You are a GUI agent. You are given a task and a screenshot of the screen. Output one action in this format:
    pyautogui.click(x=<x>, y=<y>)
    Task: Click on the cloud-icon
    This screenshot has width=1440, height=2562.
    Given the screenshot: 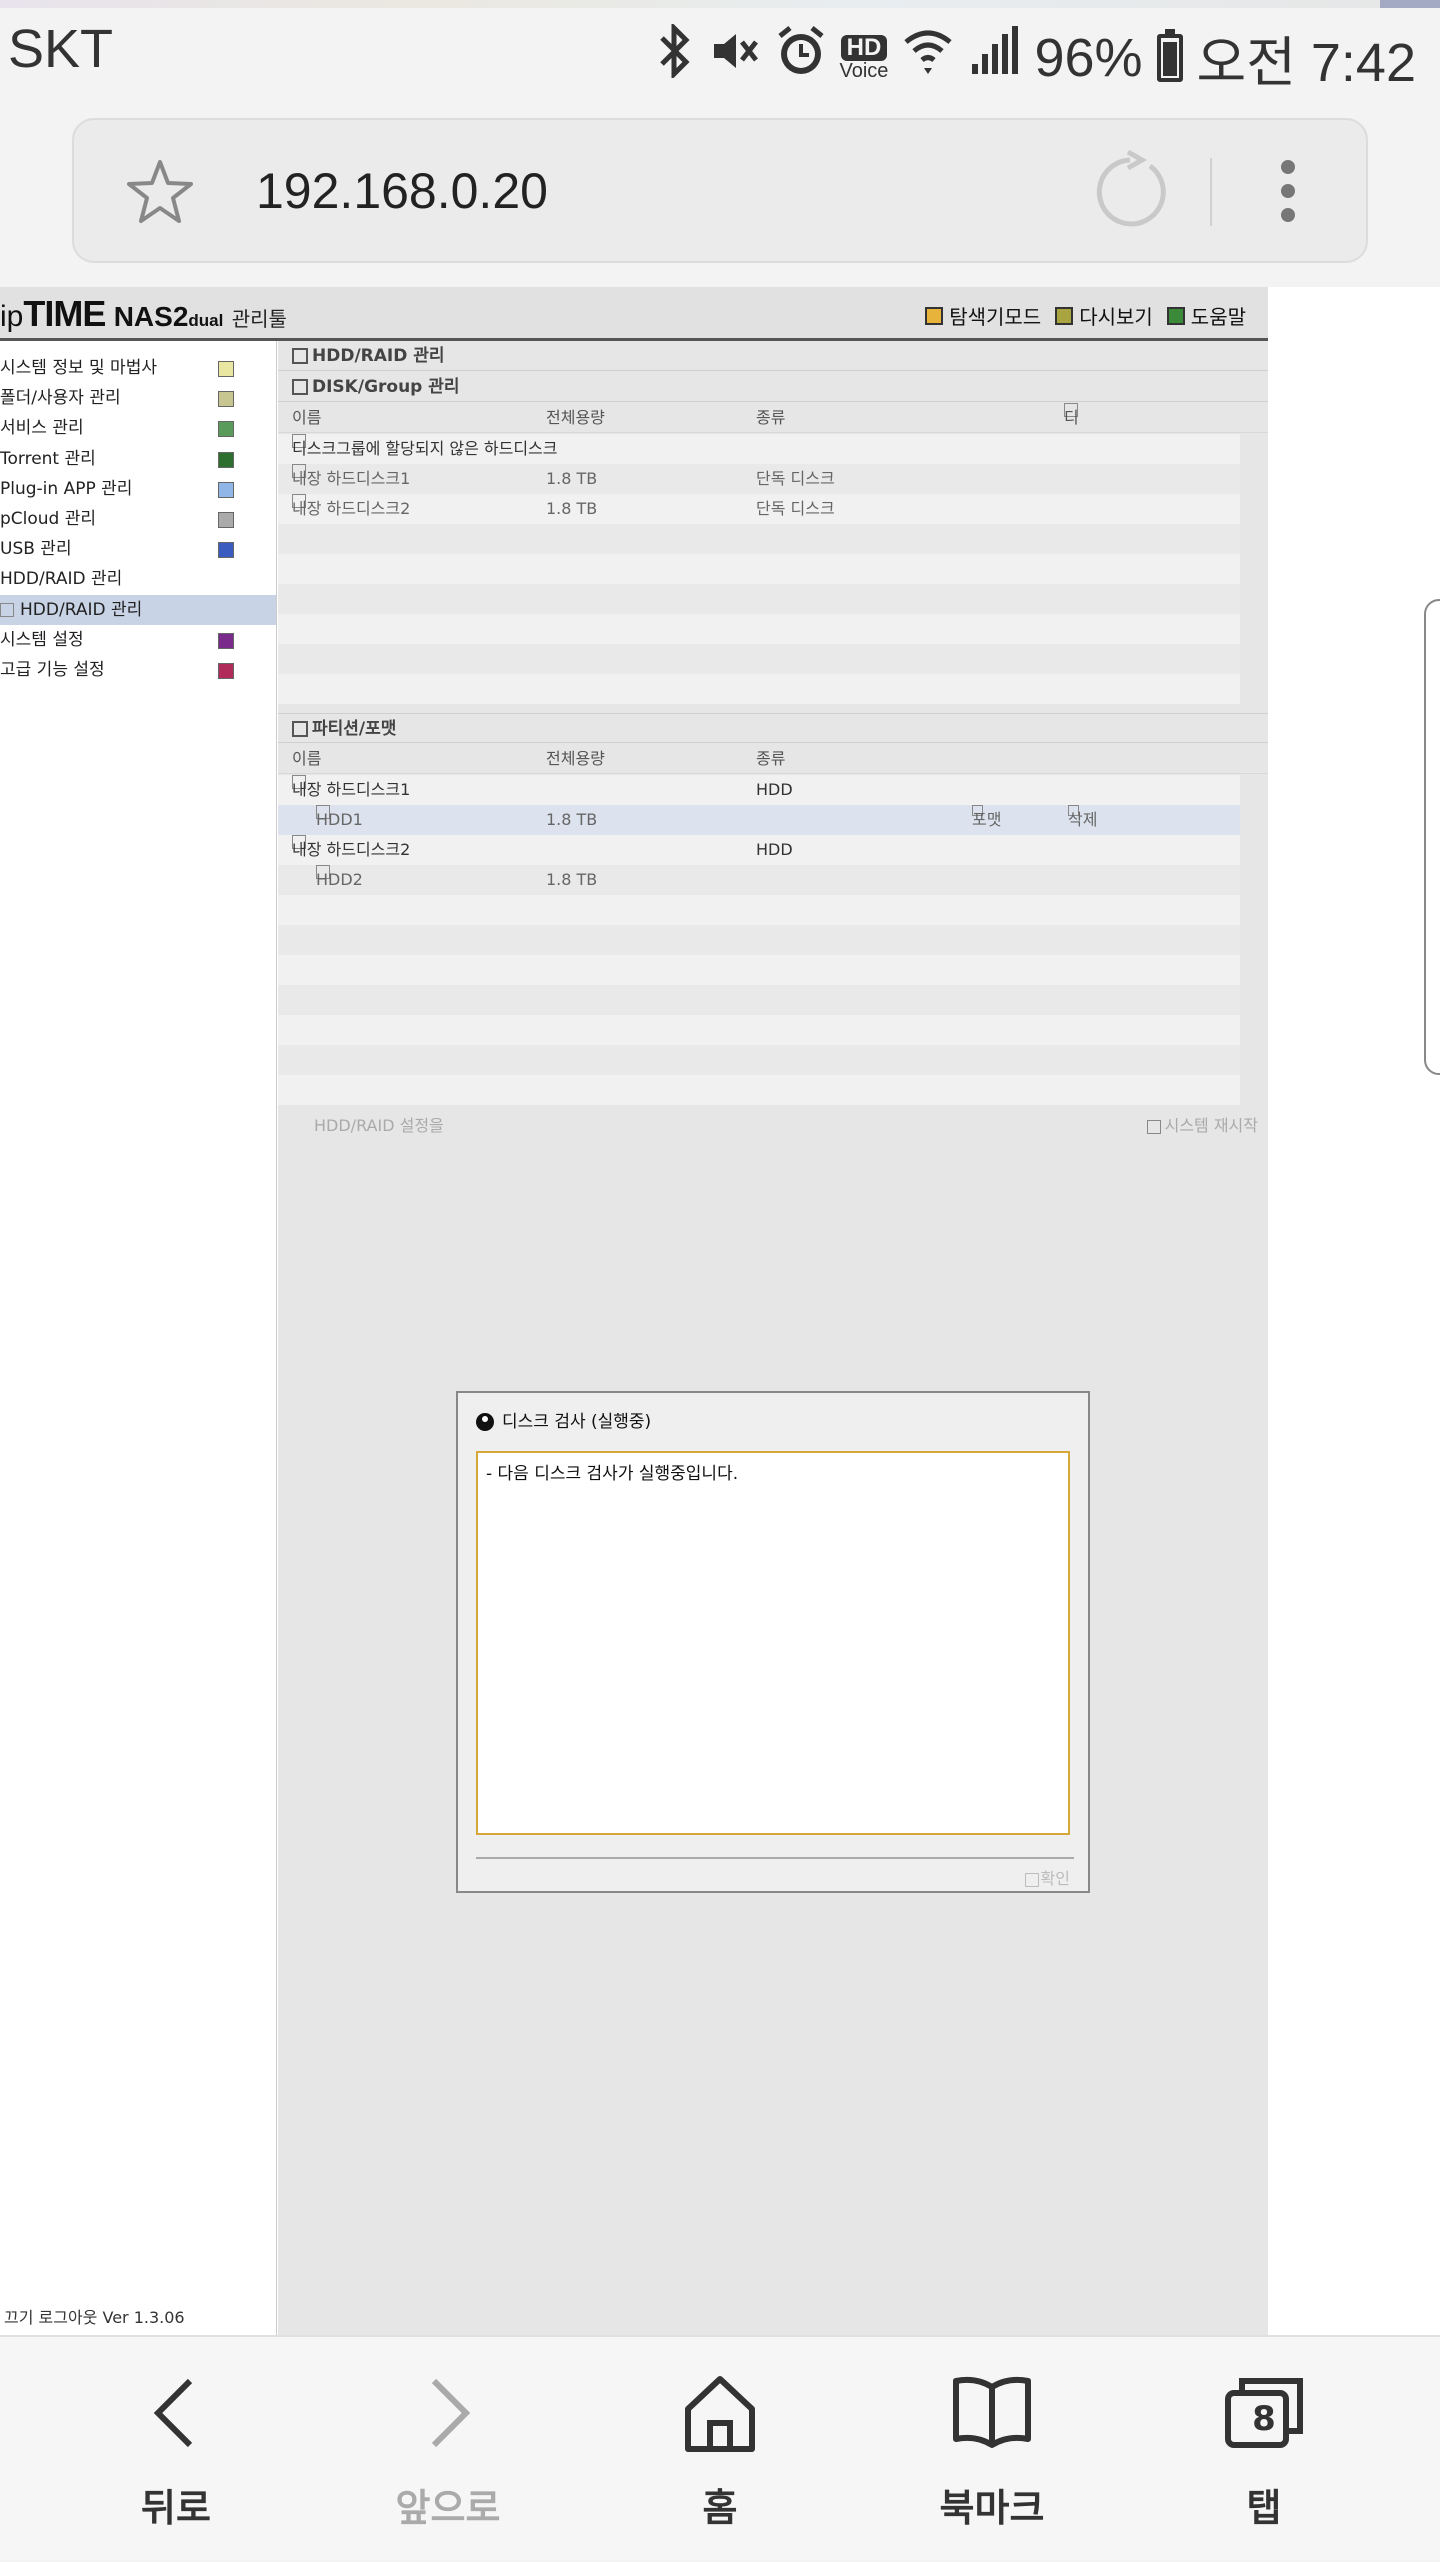 What is the action you would take?
    pyautogui.click(x=226, y=519)
    